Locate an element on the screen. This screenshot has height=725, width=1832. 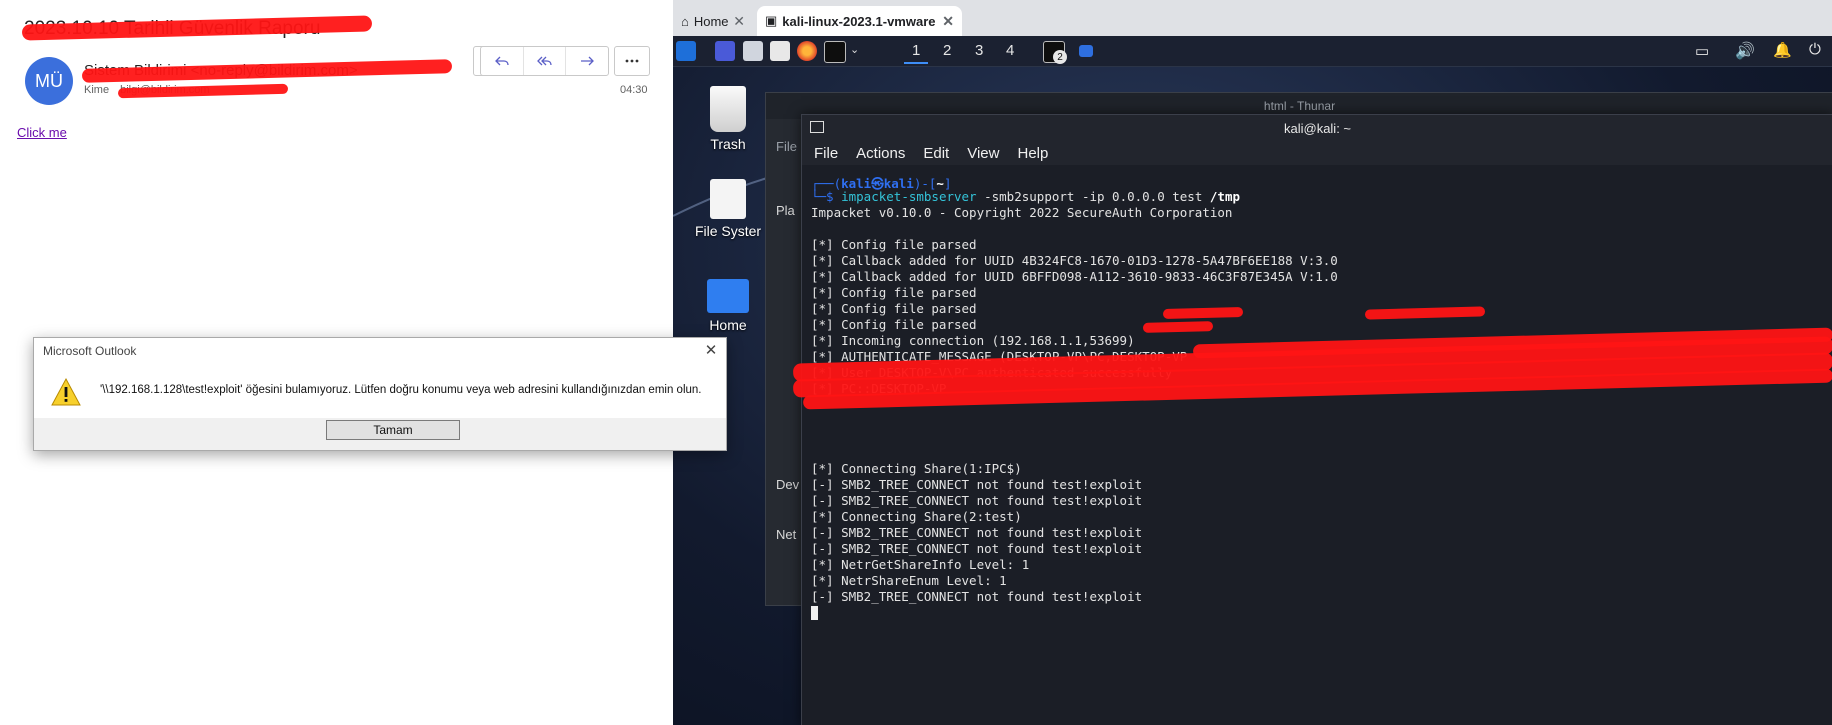
menu-help: Help is located at coordinates (1032, 153).